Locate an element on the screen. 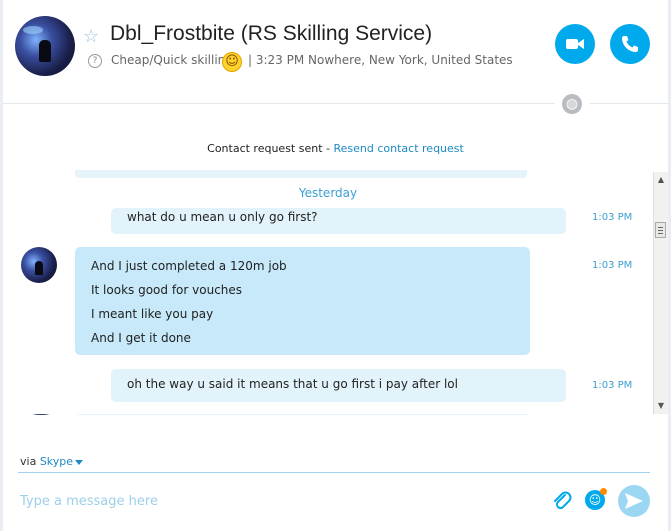 This screenshot has width=671, height=531. globe-icon: ◍ is located at coordinates (572, 104).